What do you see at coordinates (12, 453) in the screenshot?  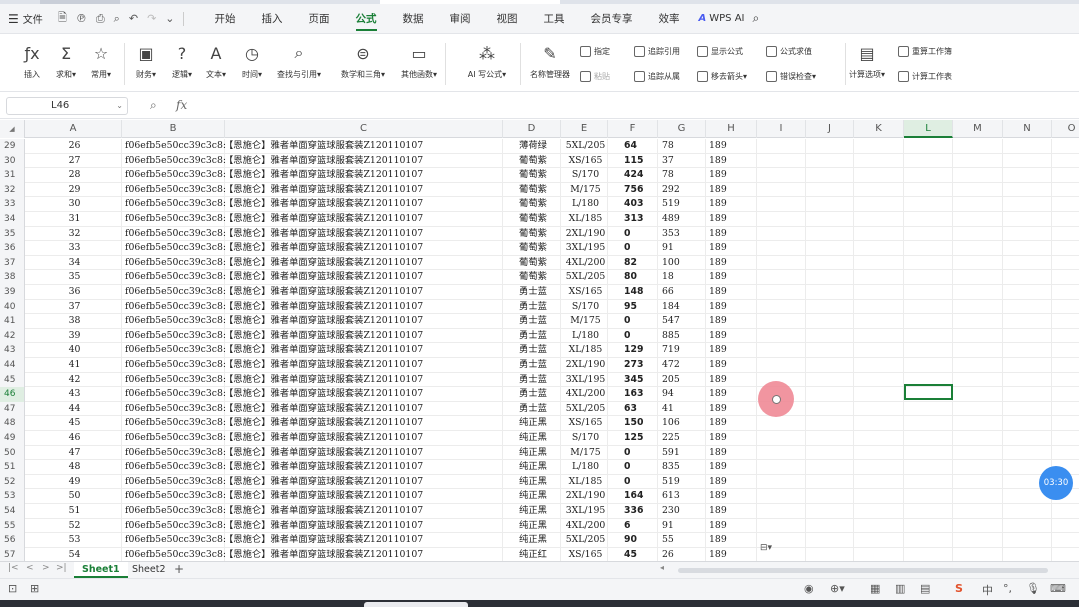 I see `row-header: 50` at bounding box center [12, 453].